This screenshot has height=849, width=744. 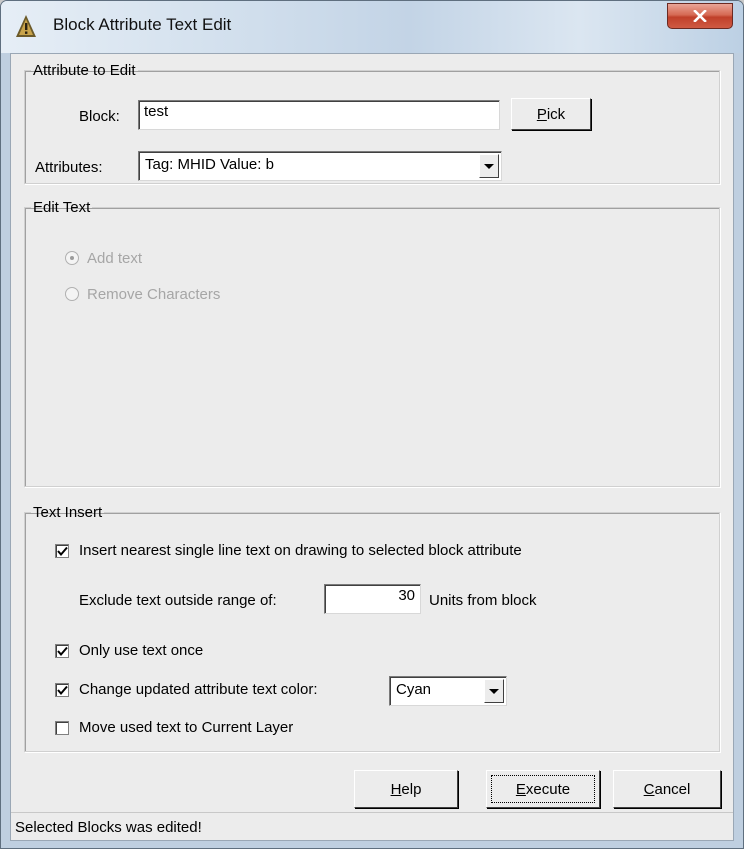 I want to click on attributes-dropdown-value: Tag: MHID Value: b, so click(x=209, y=164).